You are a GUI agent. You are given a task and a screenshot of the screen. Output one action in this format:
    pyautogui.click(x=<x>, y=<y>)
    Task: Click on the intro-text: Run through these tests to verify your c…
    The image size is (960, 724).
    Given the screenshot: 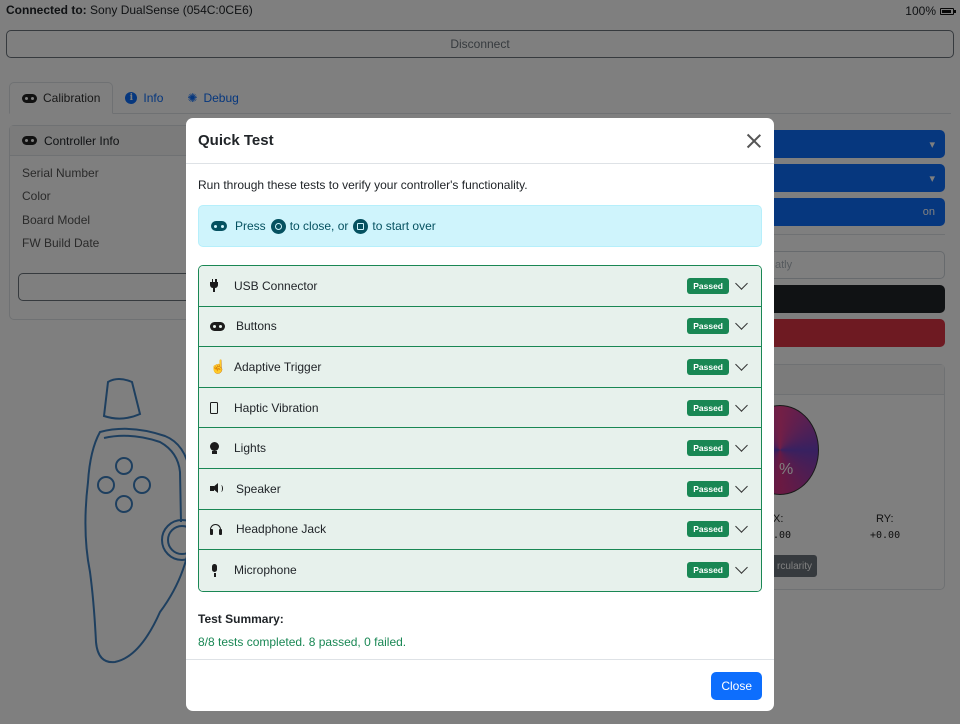 What is the action you would take?
    pyautogui.click(x=363, y=185)
    